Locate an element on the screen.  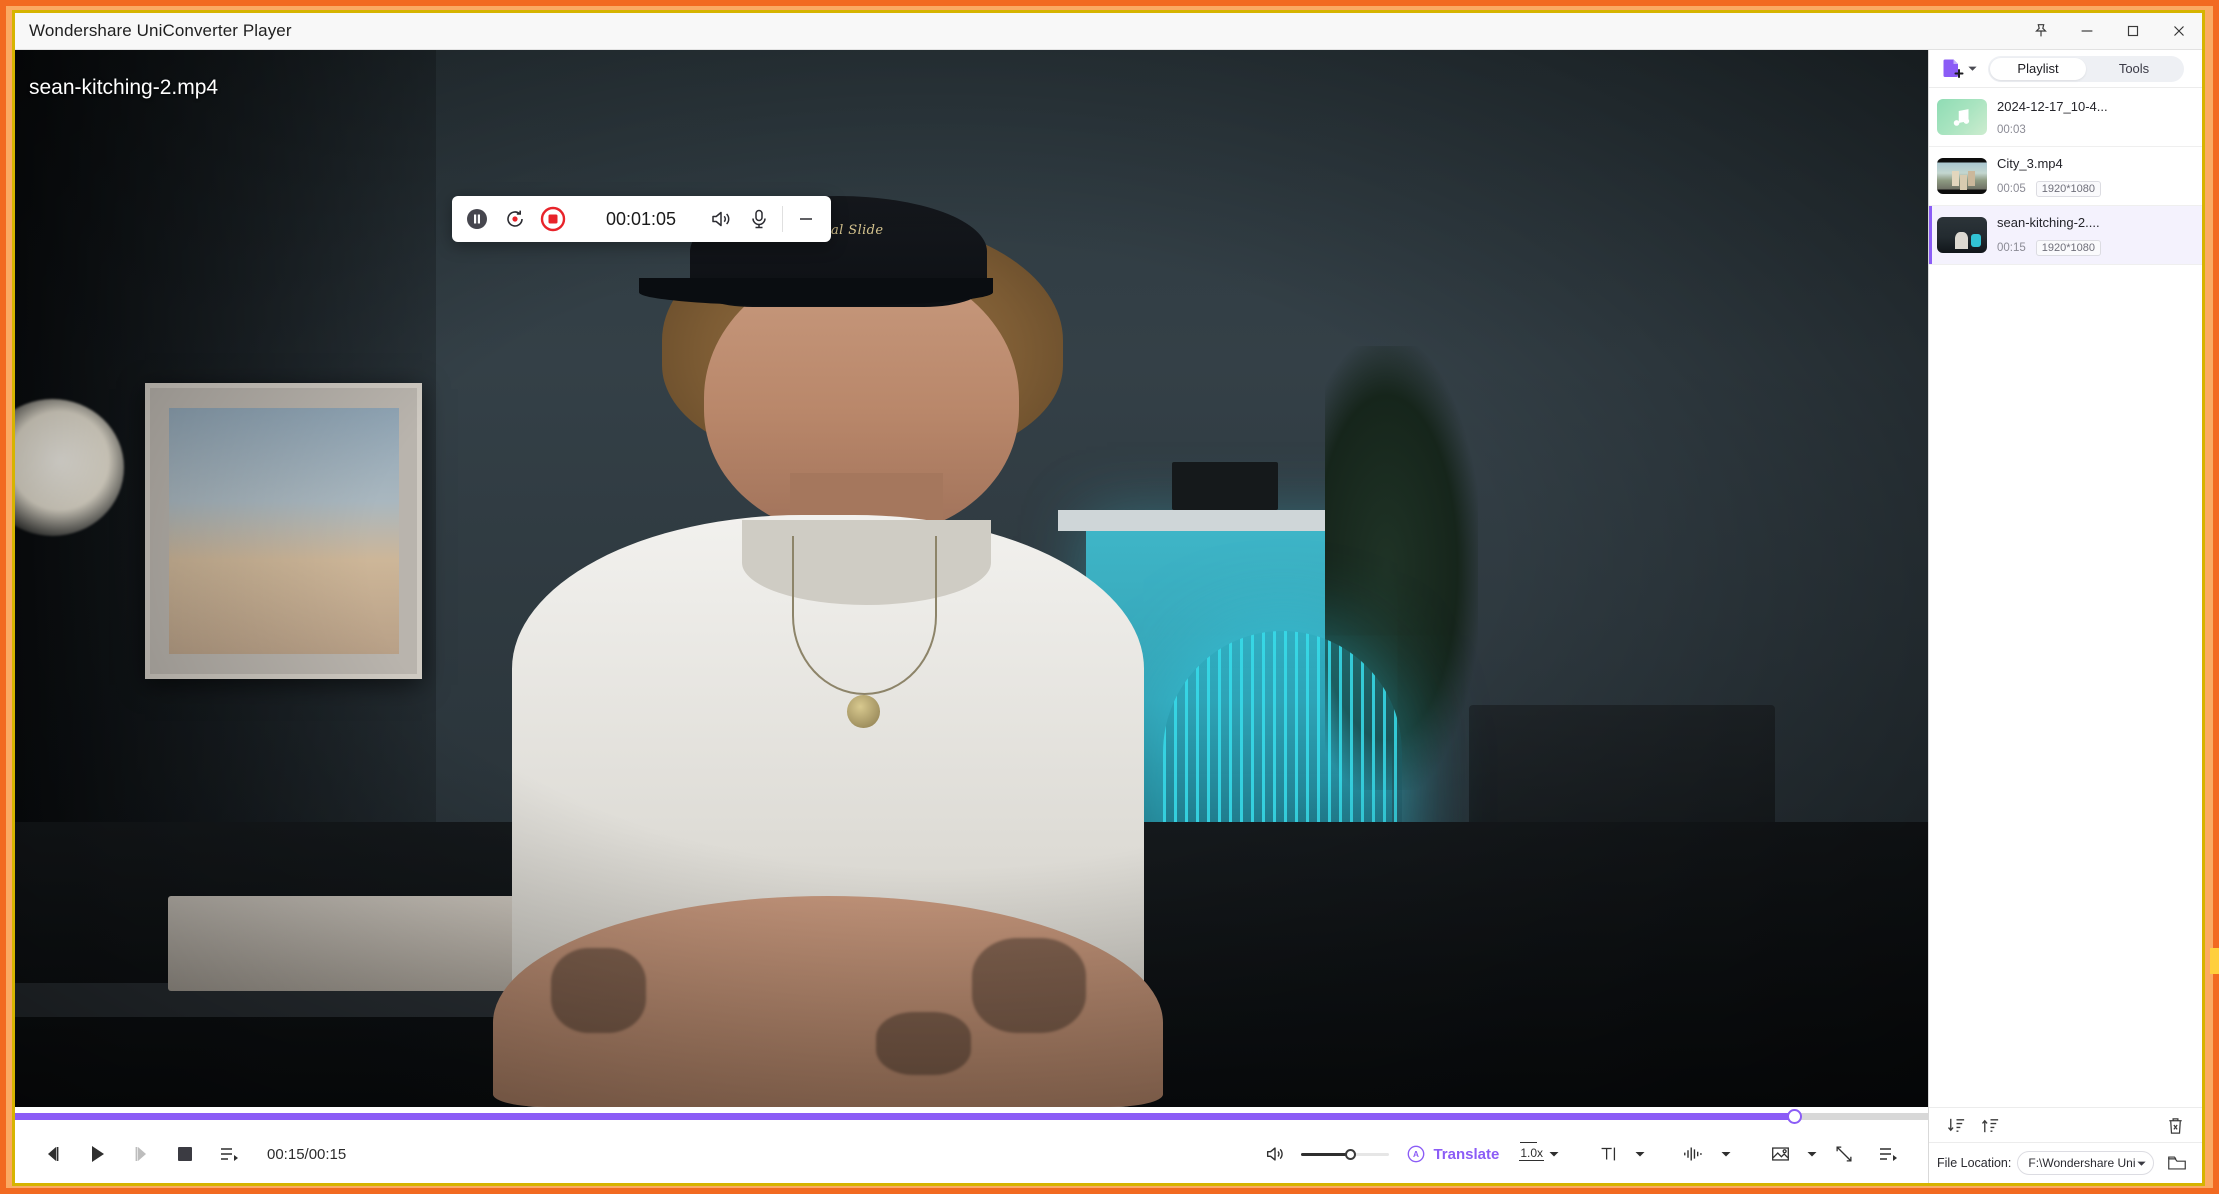
video-filename-overlay: sean-kitching-2.mp4 is located at coordinates (124, 87).